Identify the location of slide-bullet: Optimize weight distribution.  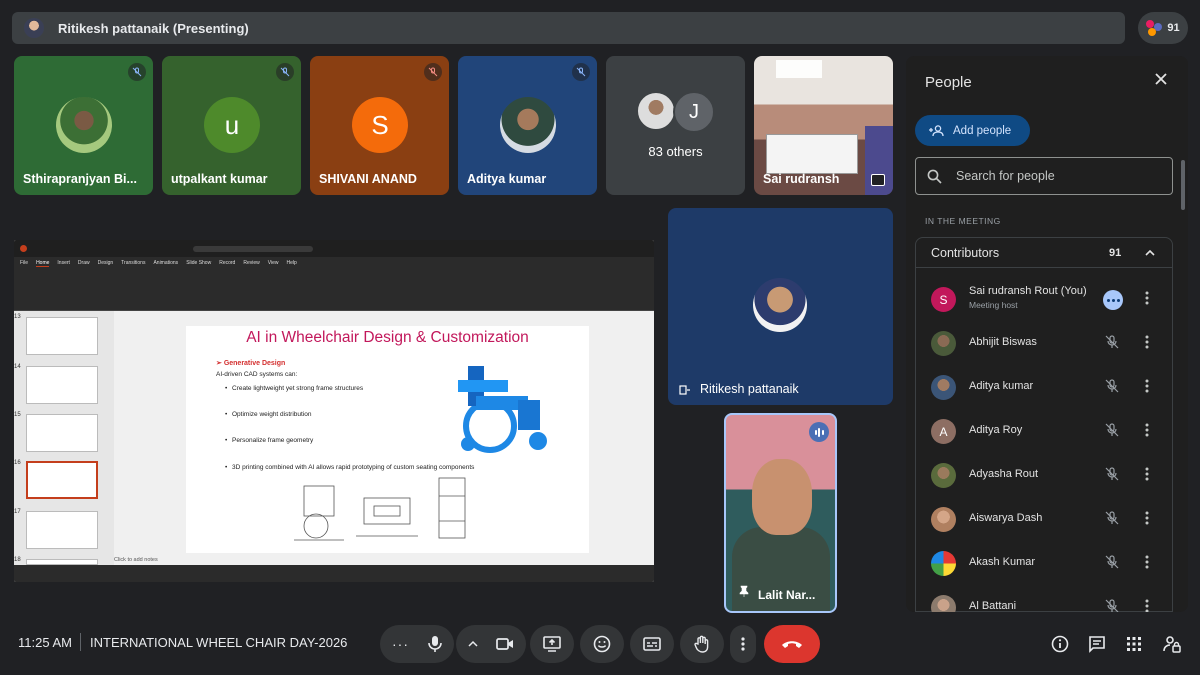
(268, 414).